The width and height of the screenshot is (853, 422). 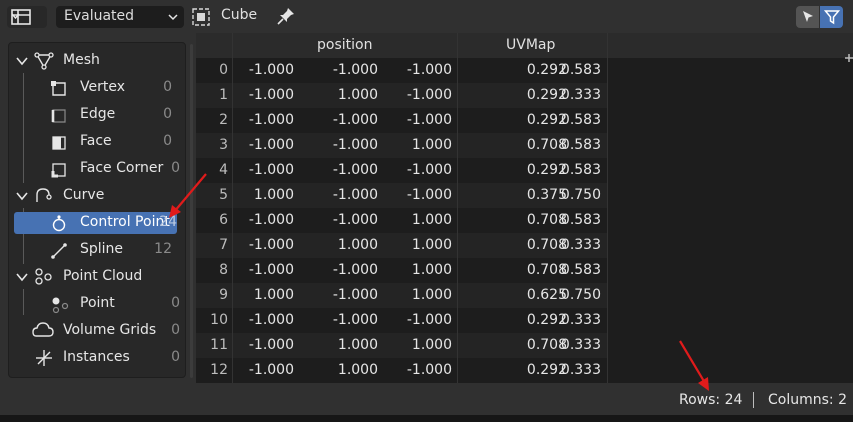 What do you see at coordinates (402, 295) in the screenshot?
I see `table-row: 9 1.000 -1.000 1.000 0.625 0.750` at bounding box center [402, 295].